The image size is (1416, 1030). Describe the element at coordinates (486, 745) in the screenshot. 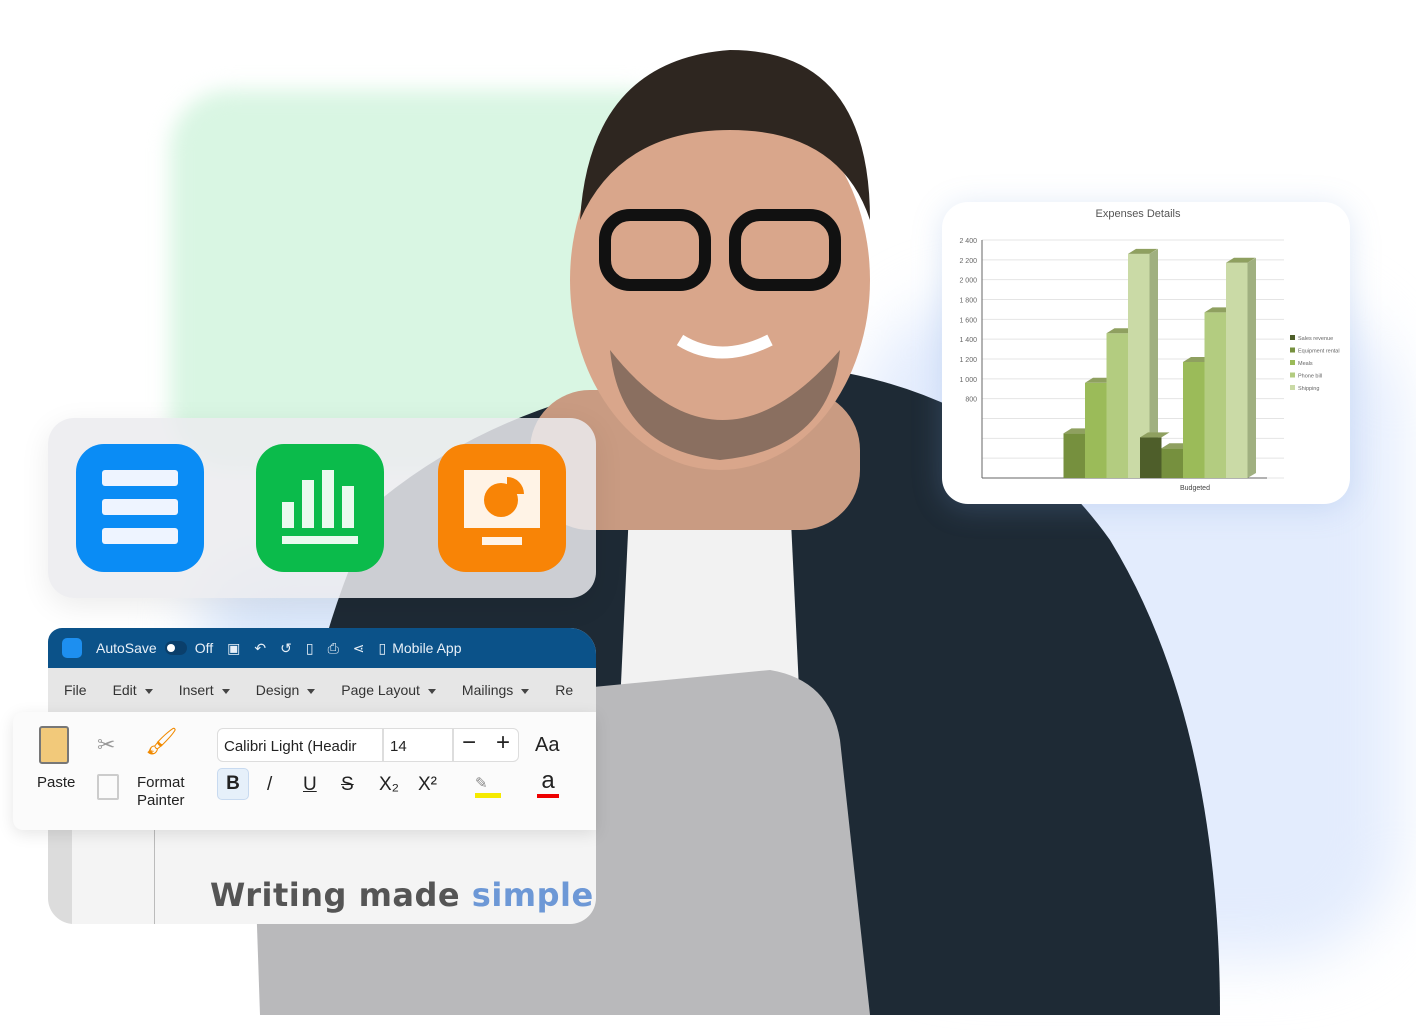

I see `font-size-stepper: − +` at that location.